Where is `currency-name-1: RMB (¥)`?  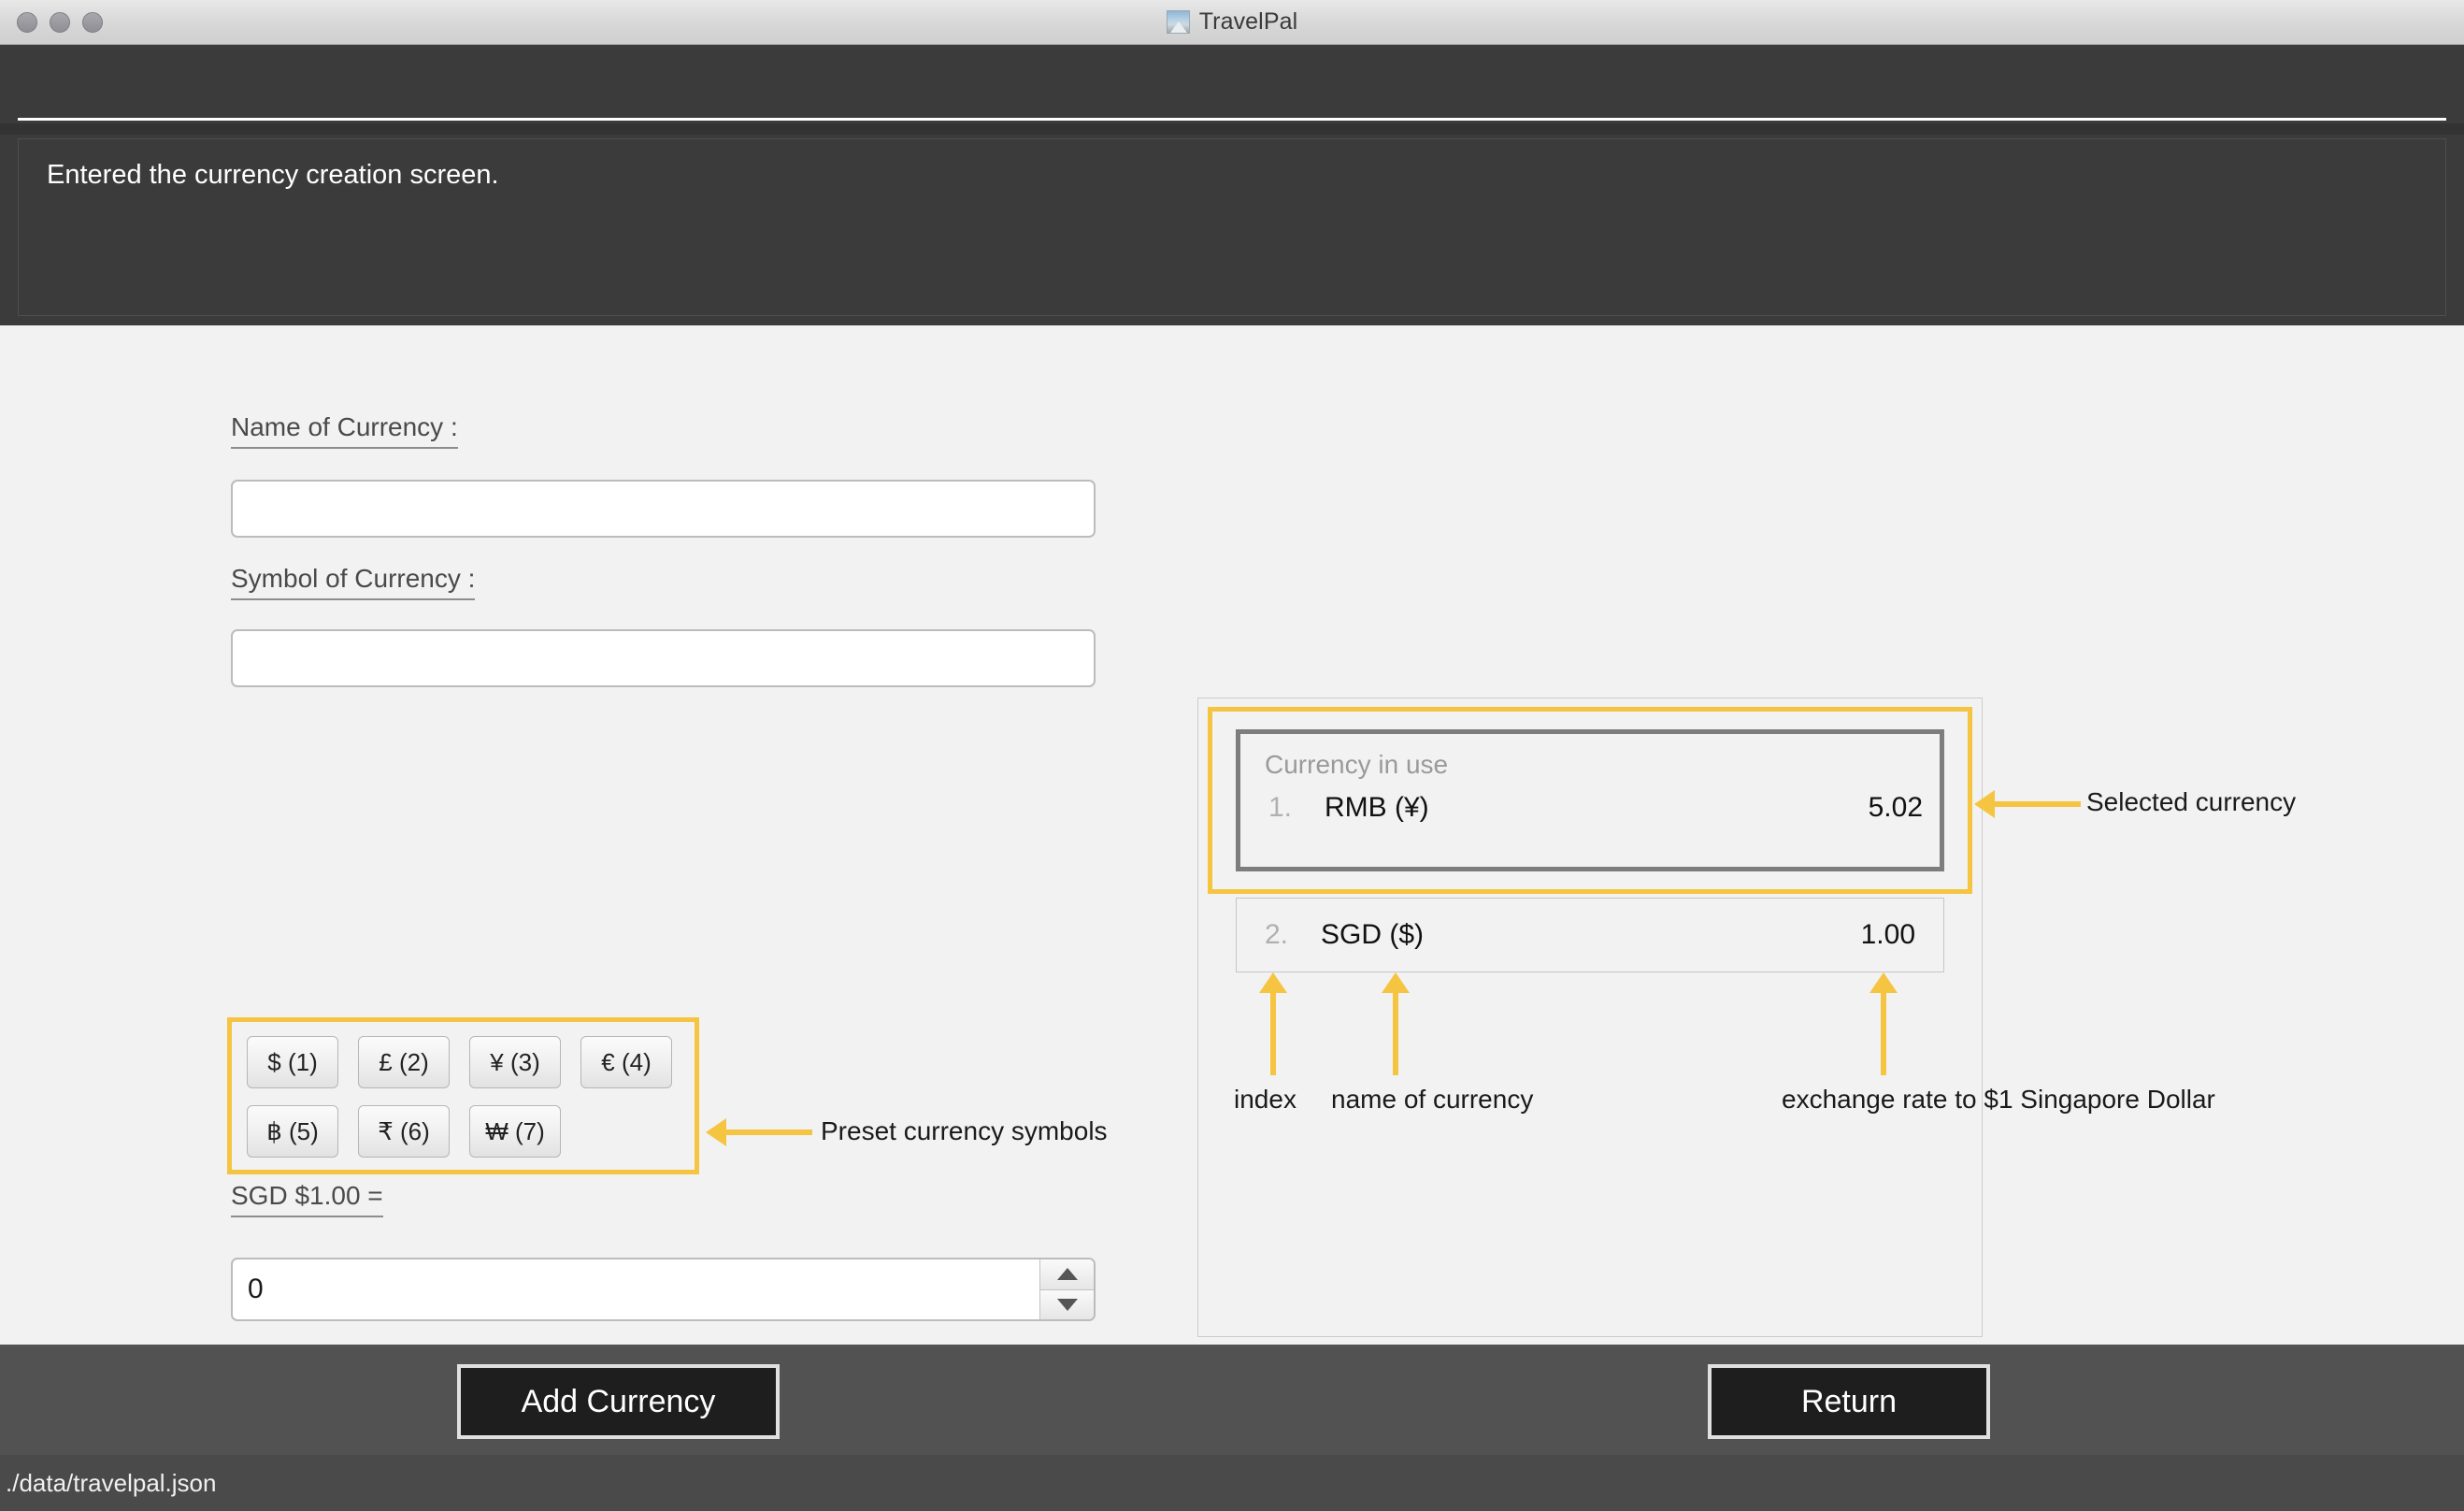
currency-name-1: RMB (¥) is located at coordinates (1377, 807).